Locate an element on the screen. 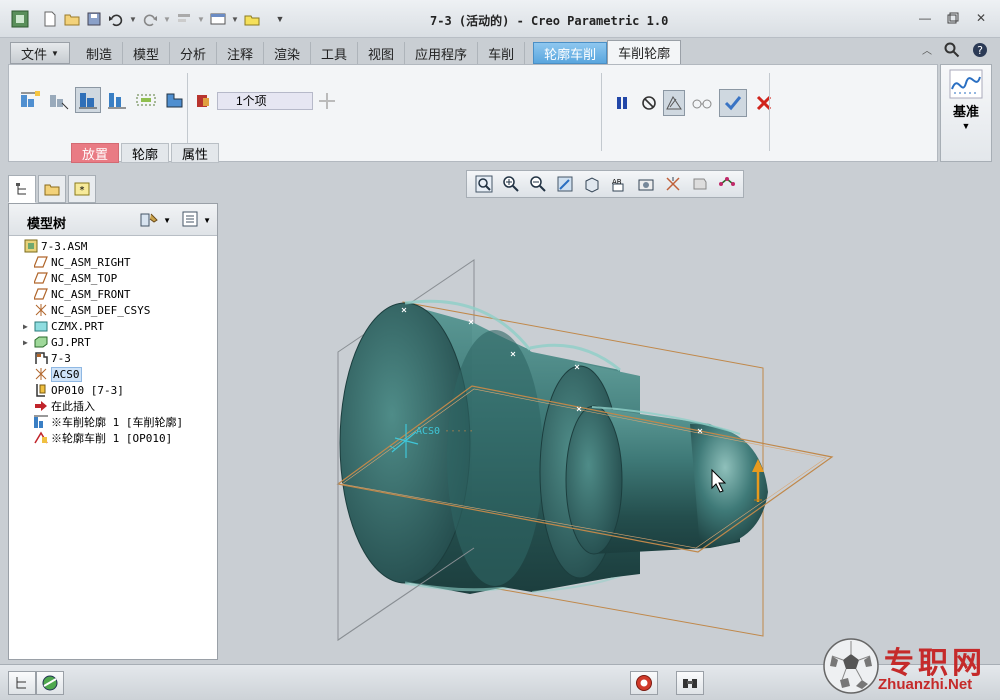 The height and width of the screenshot is (700, 1000). model-tree-header: 模型树 ▼ ▼ is located at coordinates (113, 220).